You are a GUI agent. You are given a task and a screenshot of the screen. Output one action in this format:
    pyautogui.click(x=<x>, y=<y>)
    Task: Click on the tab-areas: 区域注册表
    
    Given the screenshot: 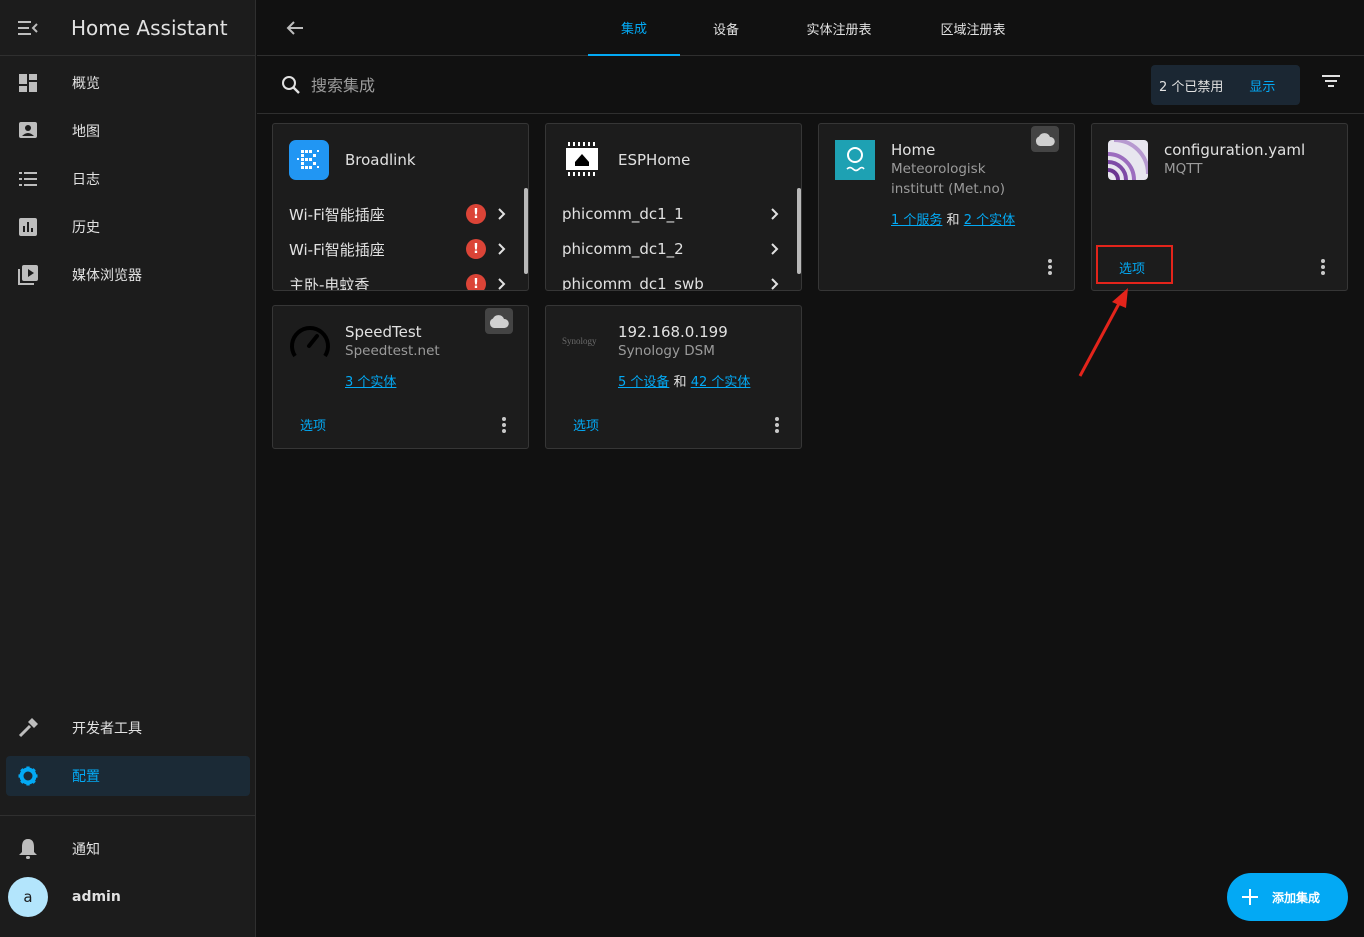 What is the action you would take?
    pyautogui.click(x=973, y=28)
    